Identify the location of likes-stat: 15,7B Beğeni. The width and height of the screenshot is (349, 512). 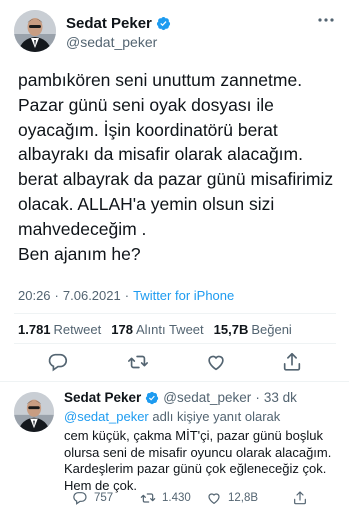
(253, 329).